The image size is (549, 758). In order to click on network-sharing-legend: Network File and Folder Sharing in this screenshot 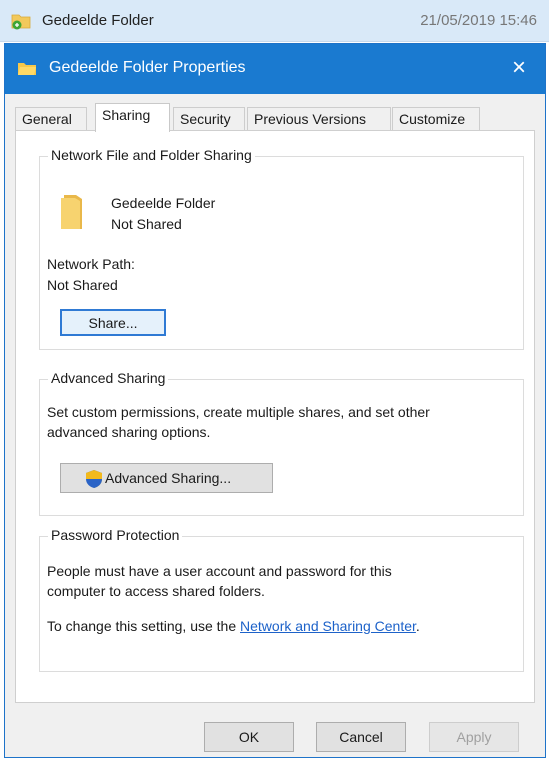, I will do `click(151, 155)`.